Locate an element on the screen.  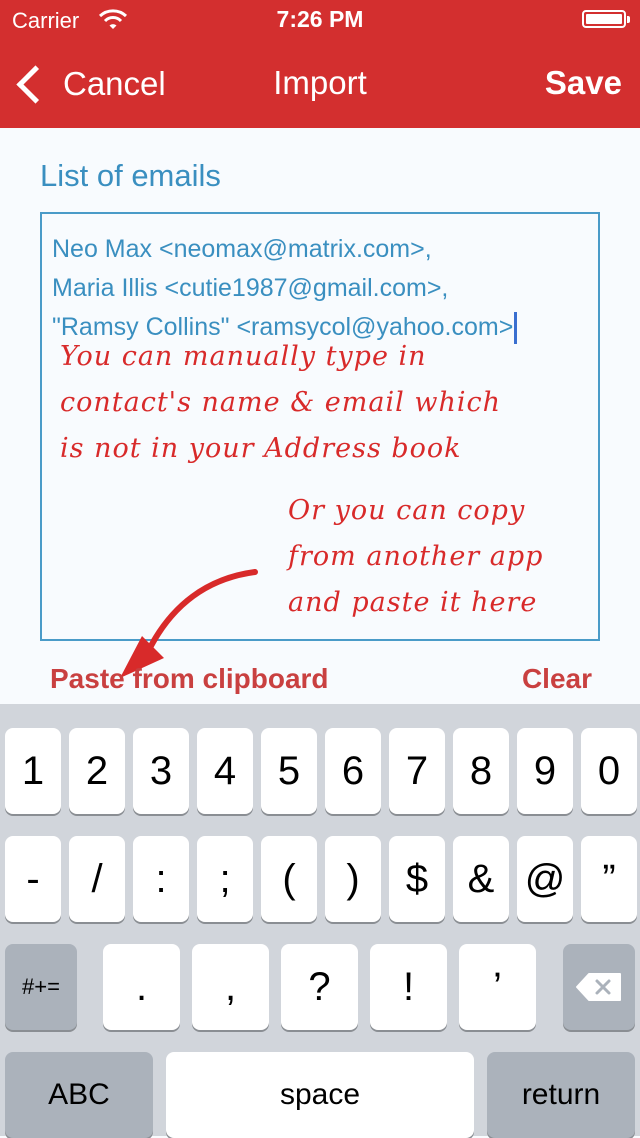
key-at: @ is located at coordinates (545, 879).